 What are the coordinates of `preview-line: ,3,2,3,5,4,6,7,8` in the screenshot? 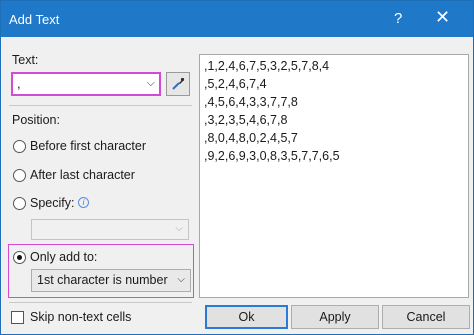 It's located at (246, 120).